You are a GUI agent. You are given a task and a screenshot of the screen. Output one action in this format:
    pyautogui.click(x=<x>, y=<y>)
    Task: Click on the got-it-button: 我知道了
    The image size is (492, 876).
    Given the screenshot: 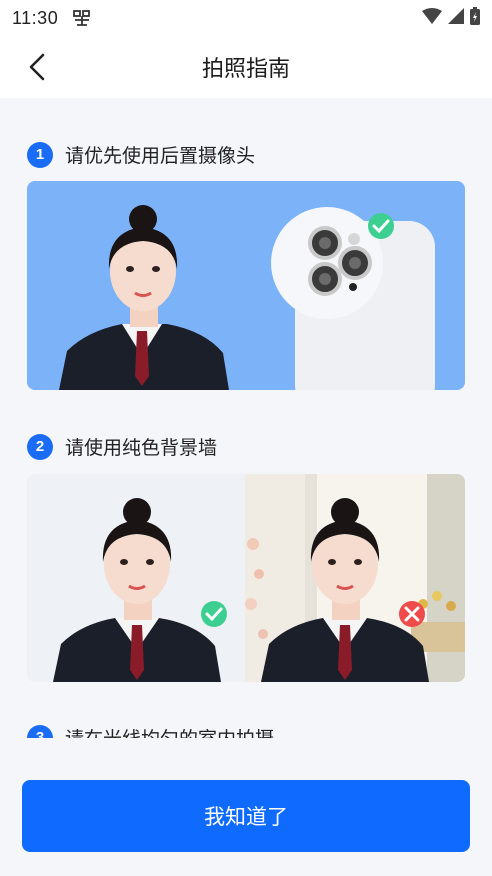 What is the action you would take?
    pyautogui.click(x=246, y=816)
    